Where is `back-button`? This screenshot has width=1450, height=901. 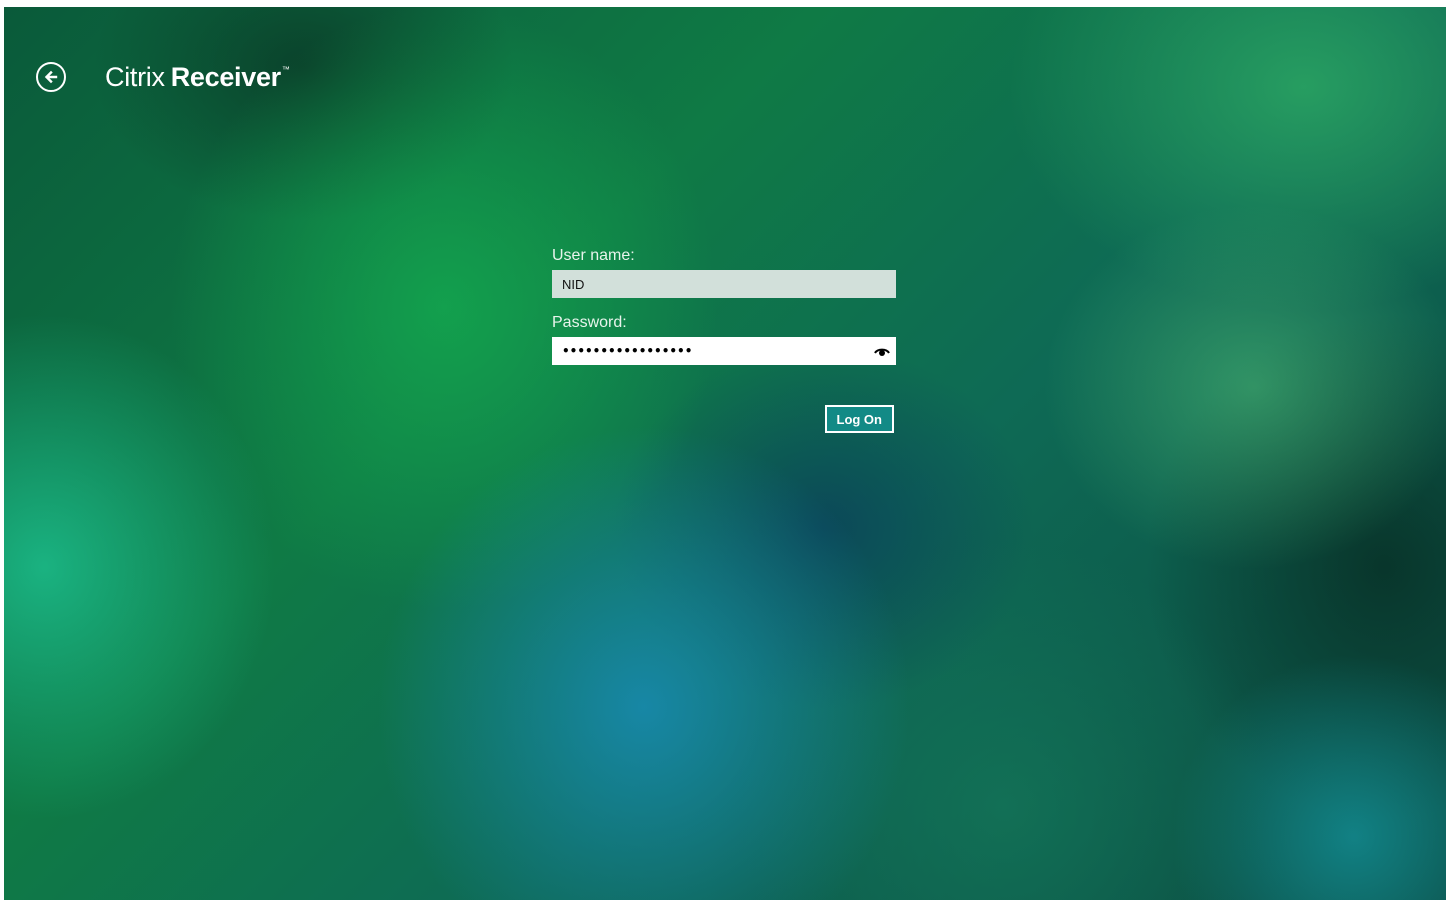
back-button is located at coordinates (51, 77).